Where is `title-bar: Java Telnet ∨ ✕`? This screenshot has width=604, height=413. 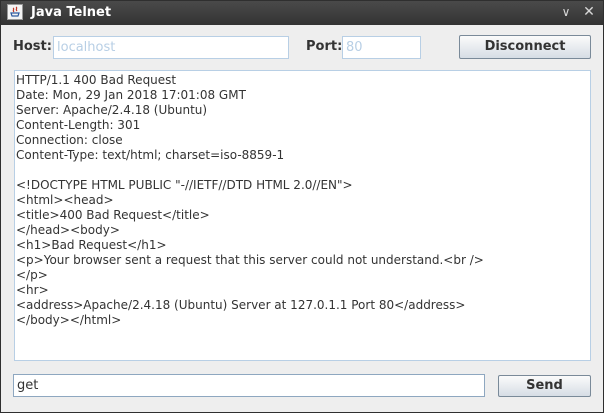 title-bar: Java Telnet ∨ ✕ is located at coordinates (302, 13).